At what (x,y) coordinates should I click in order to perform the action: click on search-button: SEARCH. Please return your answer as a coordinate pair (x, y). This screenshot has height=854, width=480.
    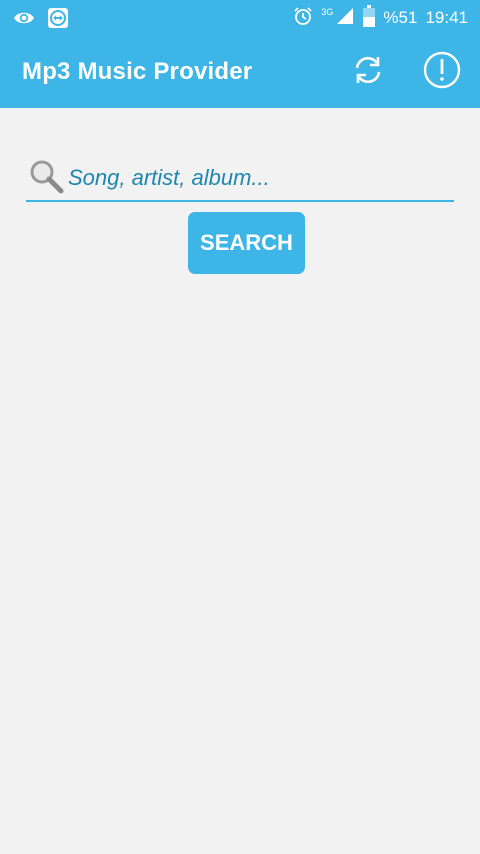
    Looking at the image, I should click on (246, 243).